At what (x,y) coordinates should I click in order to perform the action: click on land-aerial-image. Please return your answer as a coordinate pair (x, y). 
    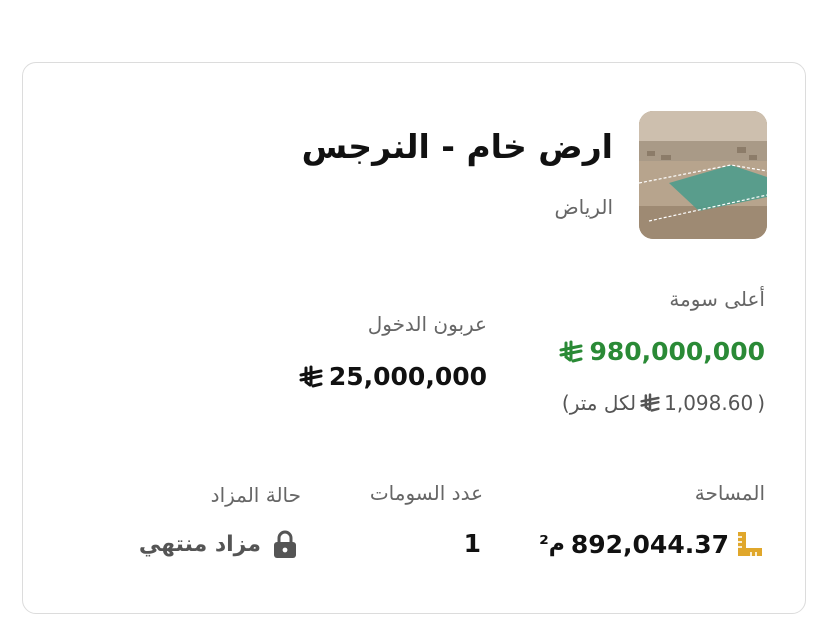
    Looking at the image, I should click on (703, 175).